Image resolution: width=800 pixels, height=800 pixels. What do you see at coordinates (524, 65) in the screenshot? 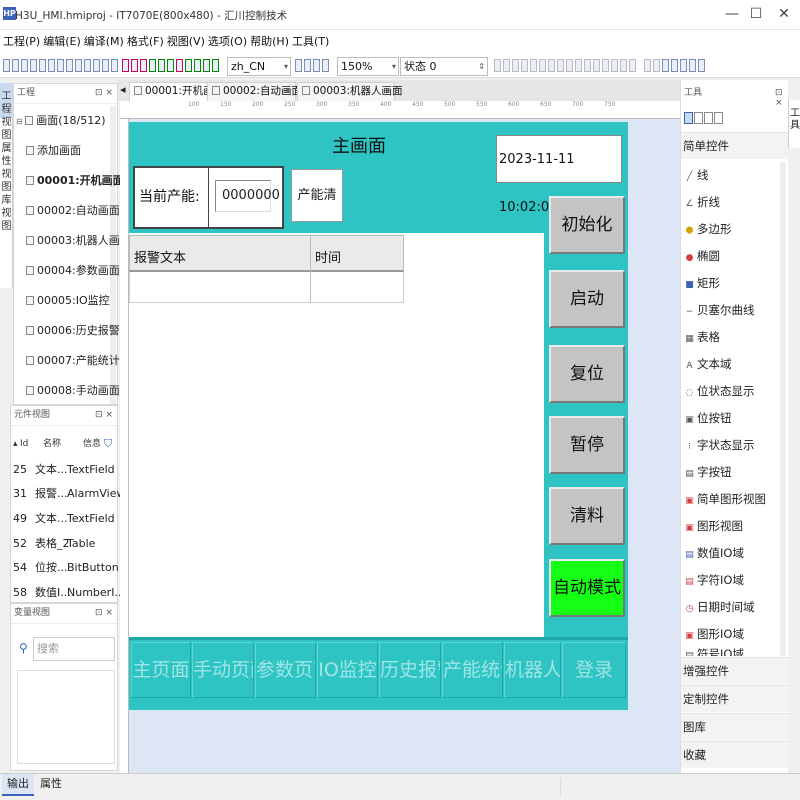
I see `align-top-icon` at bounding box center [524, 65].